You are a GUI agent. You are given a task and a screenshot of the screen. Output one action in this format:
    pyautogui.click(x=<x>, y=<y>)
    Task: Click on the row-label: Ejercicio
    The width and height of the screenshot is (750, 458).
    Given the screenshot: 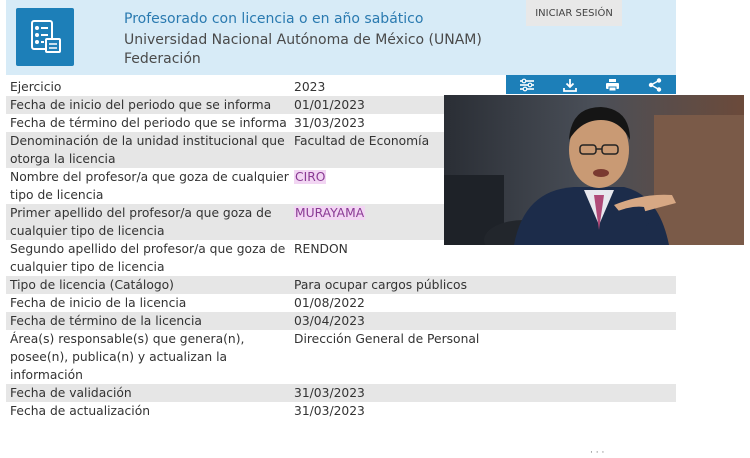 What is the action you would take?
    pyautogui.click(x=36, y=87)
    